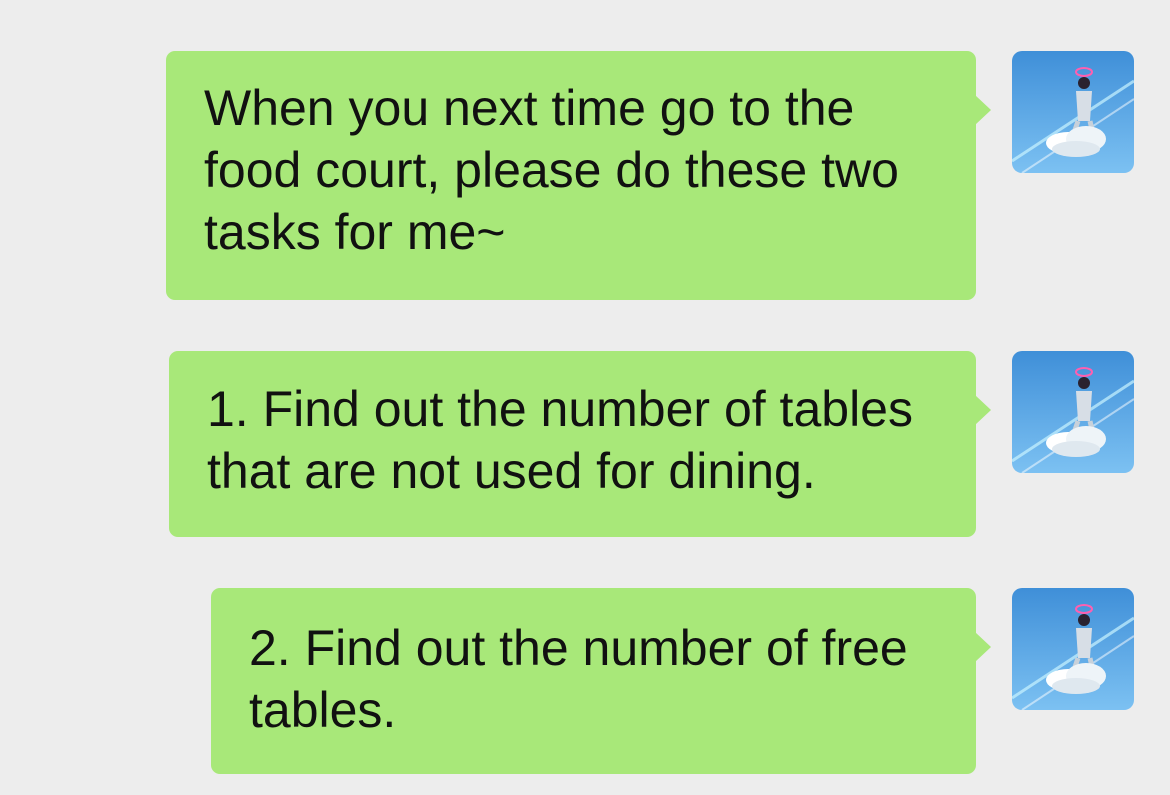  I want to click on message-text: 2. Find out the number of free tables., so click(578, 679).